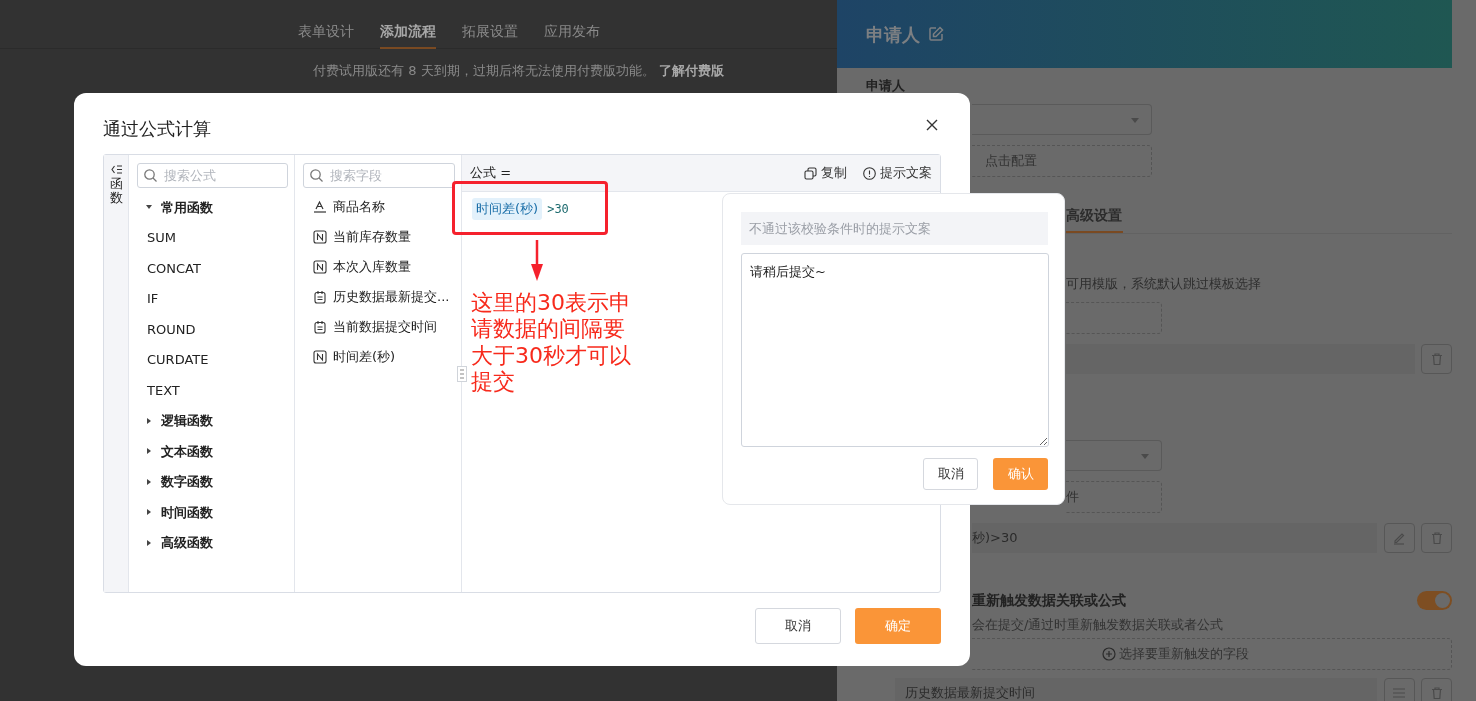 The image size is (1476, 701). I want to click on grip-icon, so click(462, 374).